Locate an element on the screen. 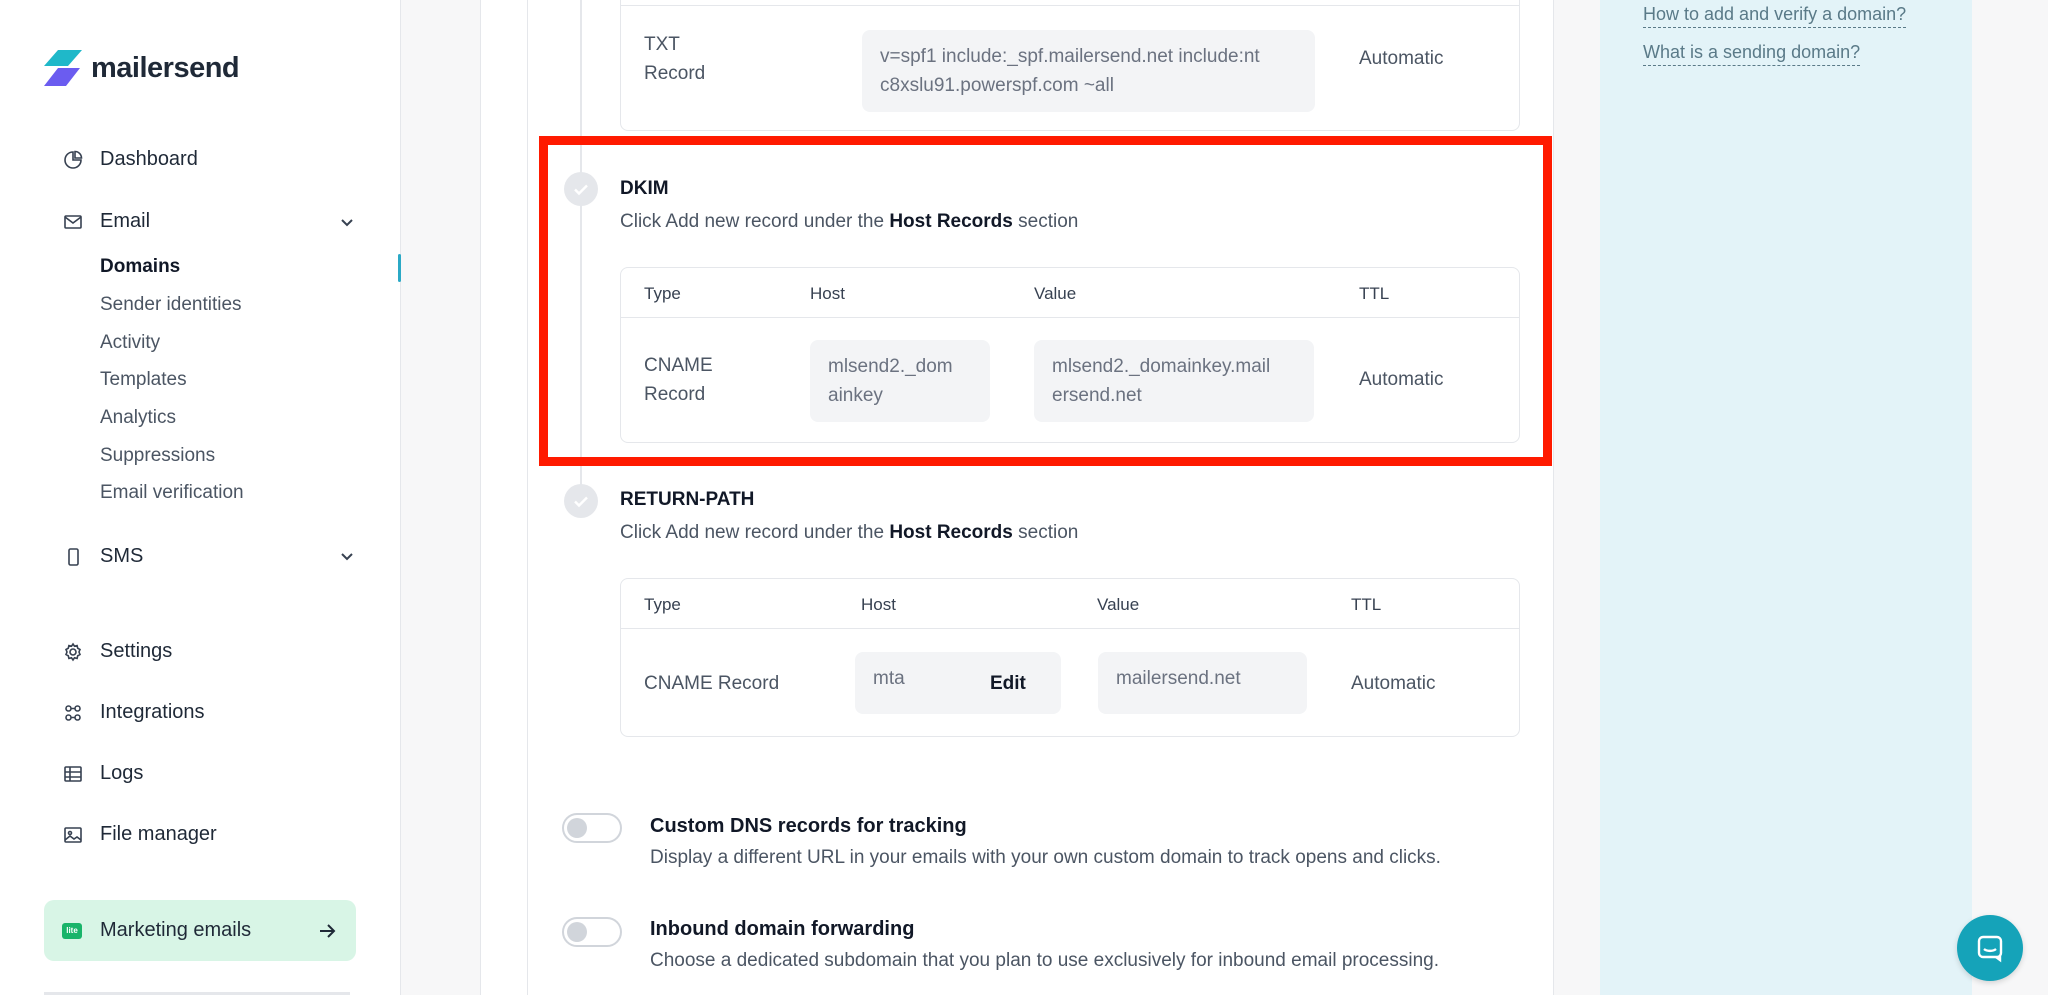 The height and width of the screenshot is (995, 2048). marketing-emails-label: Marketing emails is located at coordinates (176, 930).